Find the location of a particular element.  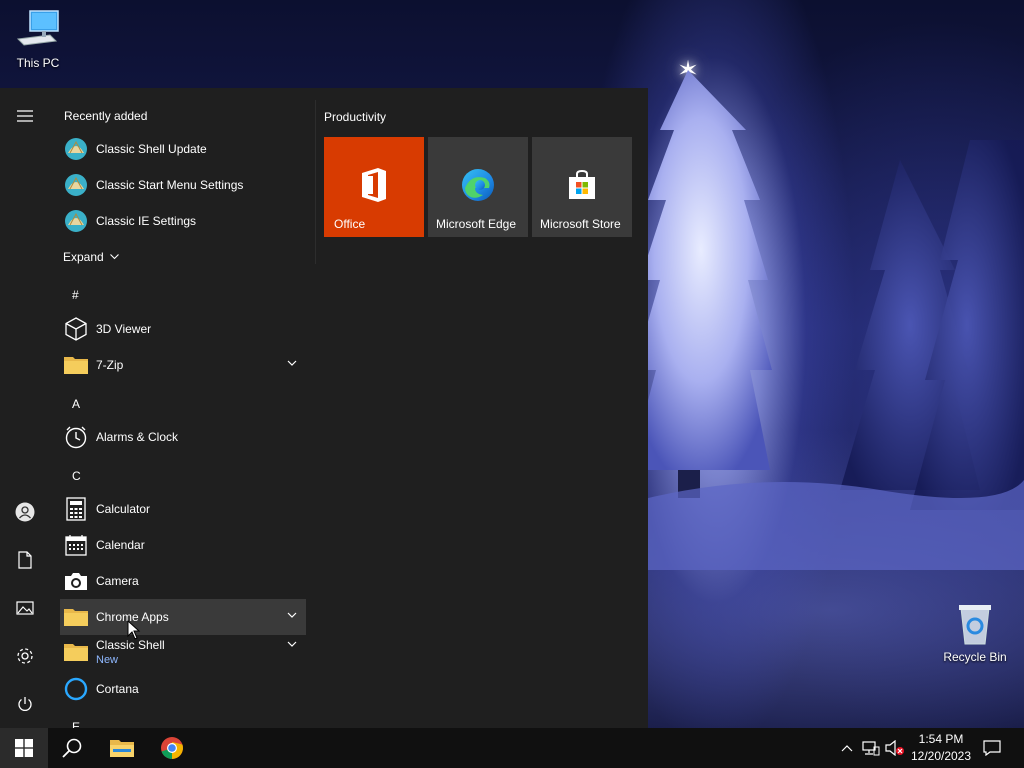

taskbar: 1:54 PM 12/20/2023 is located at coordinates (512, 748).